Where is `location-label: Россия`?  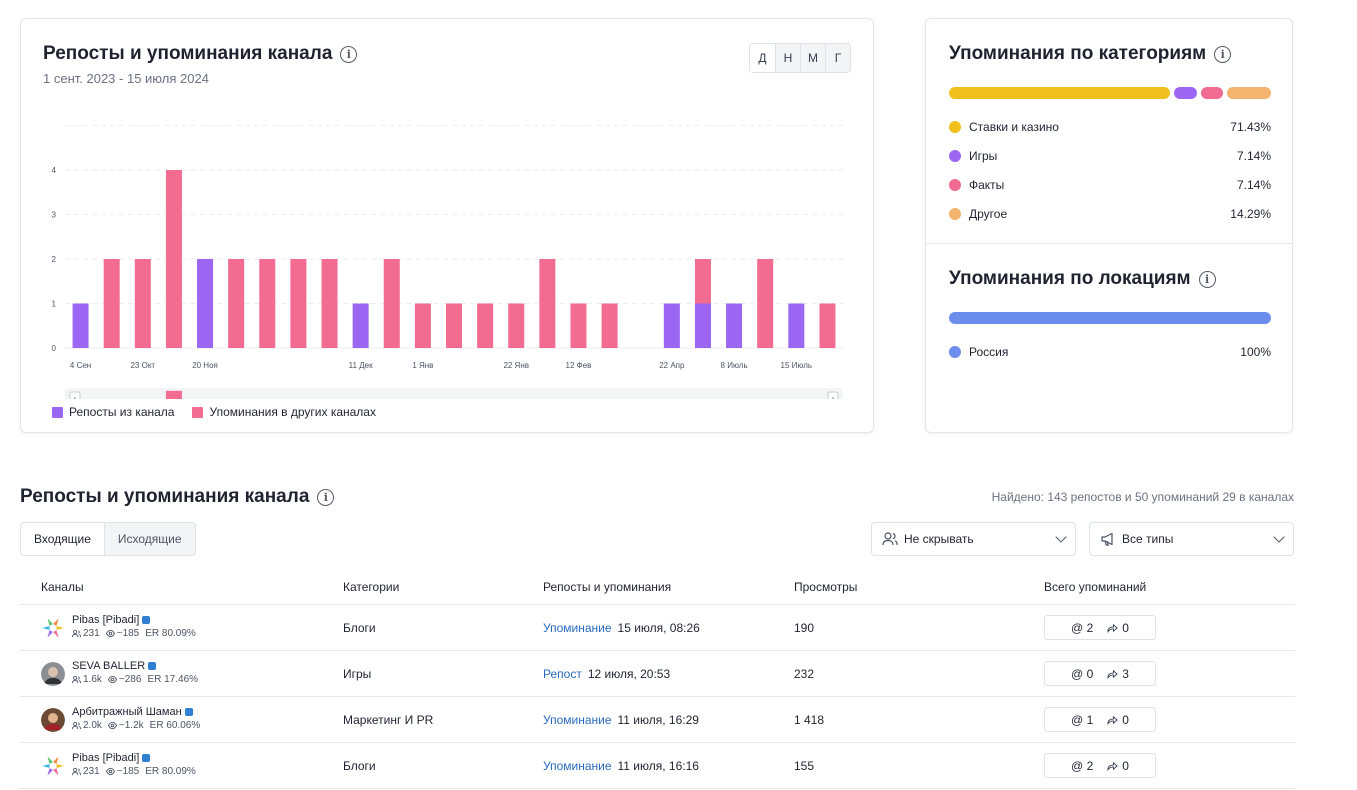
location-label: Россия is located at coordinates (989, 351).